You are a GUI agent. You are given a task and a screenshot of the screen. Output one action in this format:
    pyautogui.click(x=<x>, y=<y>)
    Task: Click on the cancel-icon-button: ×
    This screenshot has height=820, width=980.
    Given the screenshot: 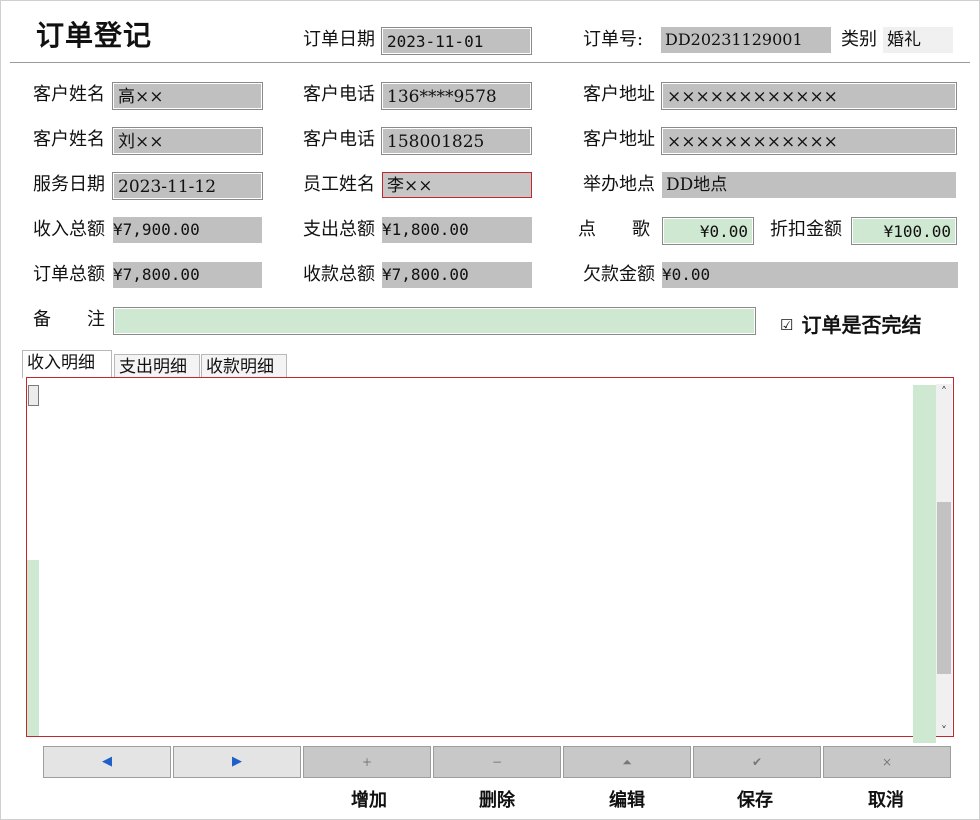 What is the action you would take?
    pyautogui.click(x=887, y=762)
    